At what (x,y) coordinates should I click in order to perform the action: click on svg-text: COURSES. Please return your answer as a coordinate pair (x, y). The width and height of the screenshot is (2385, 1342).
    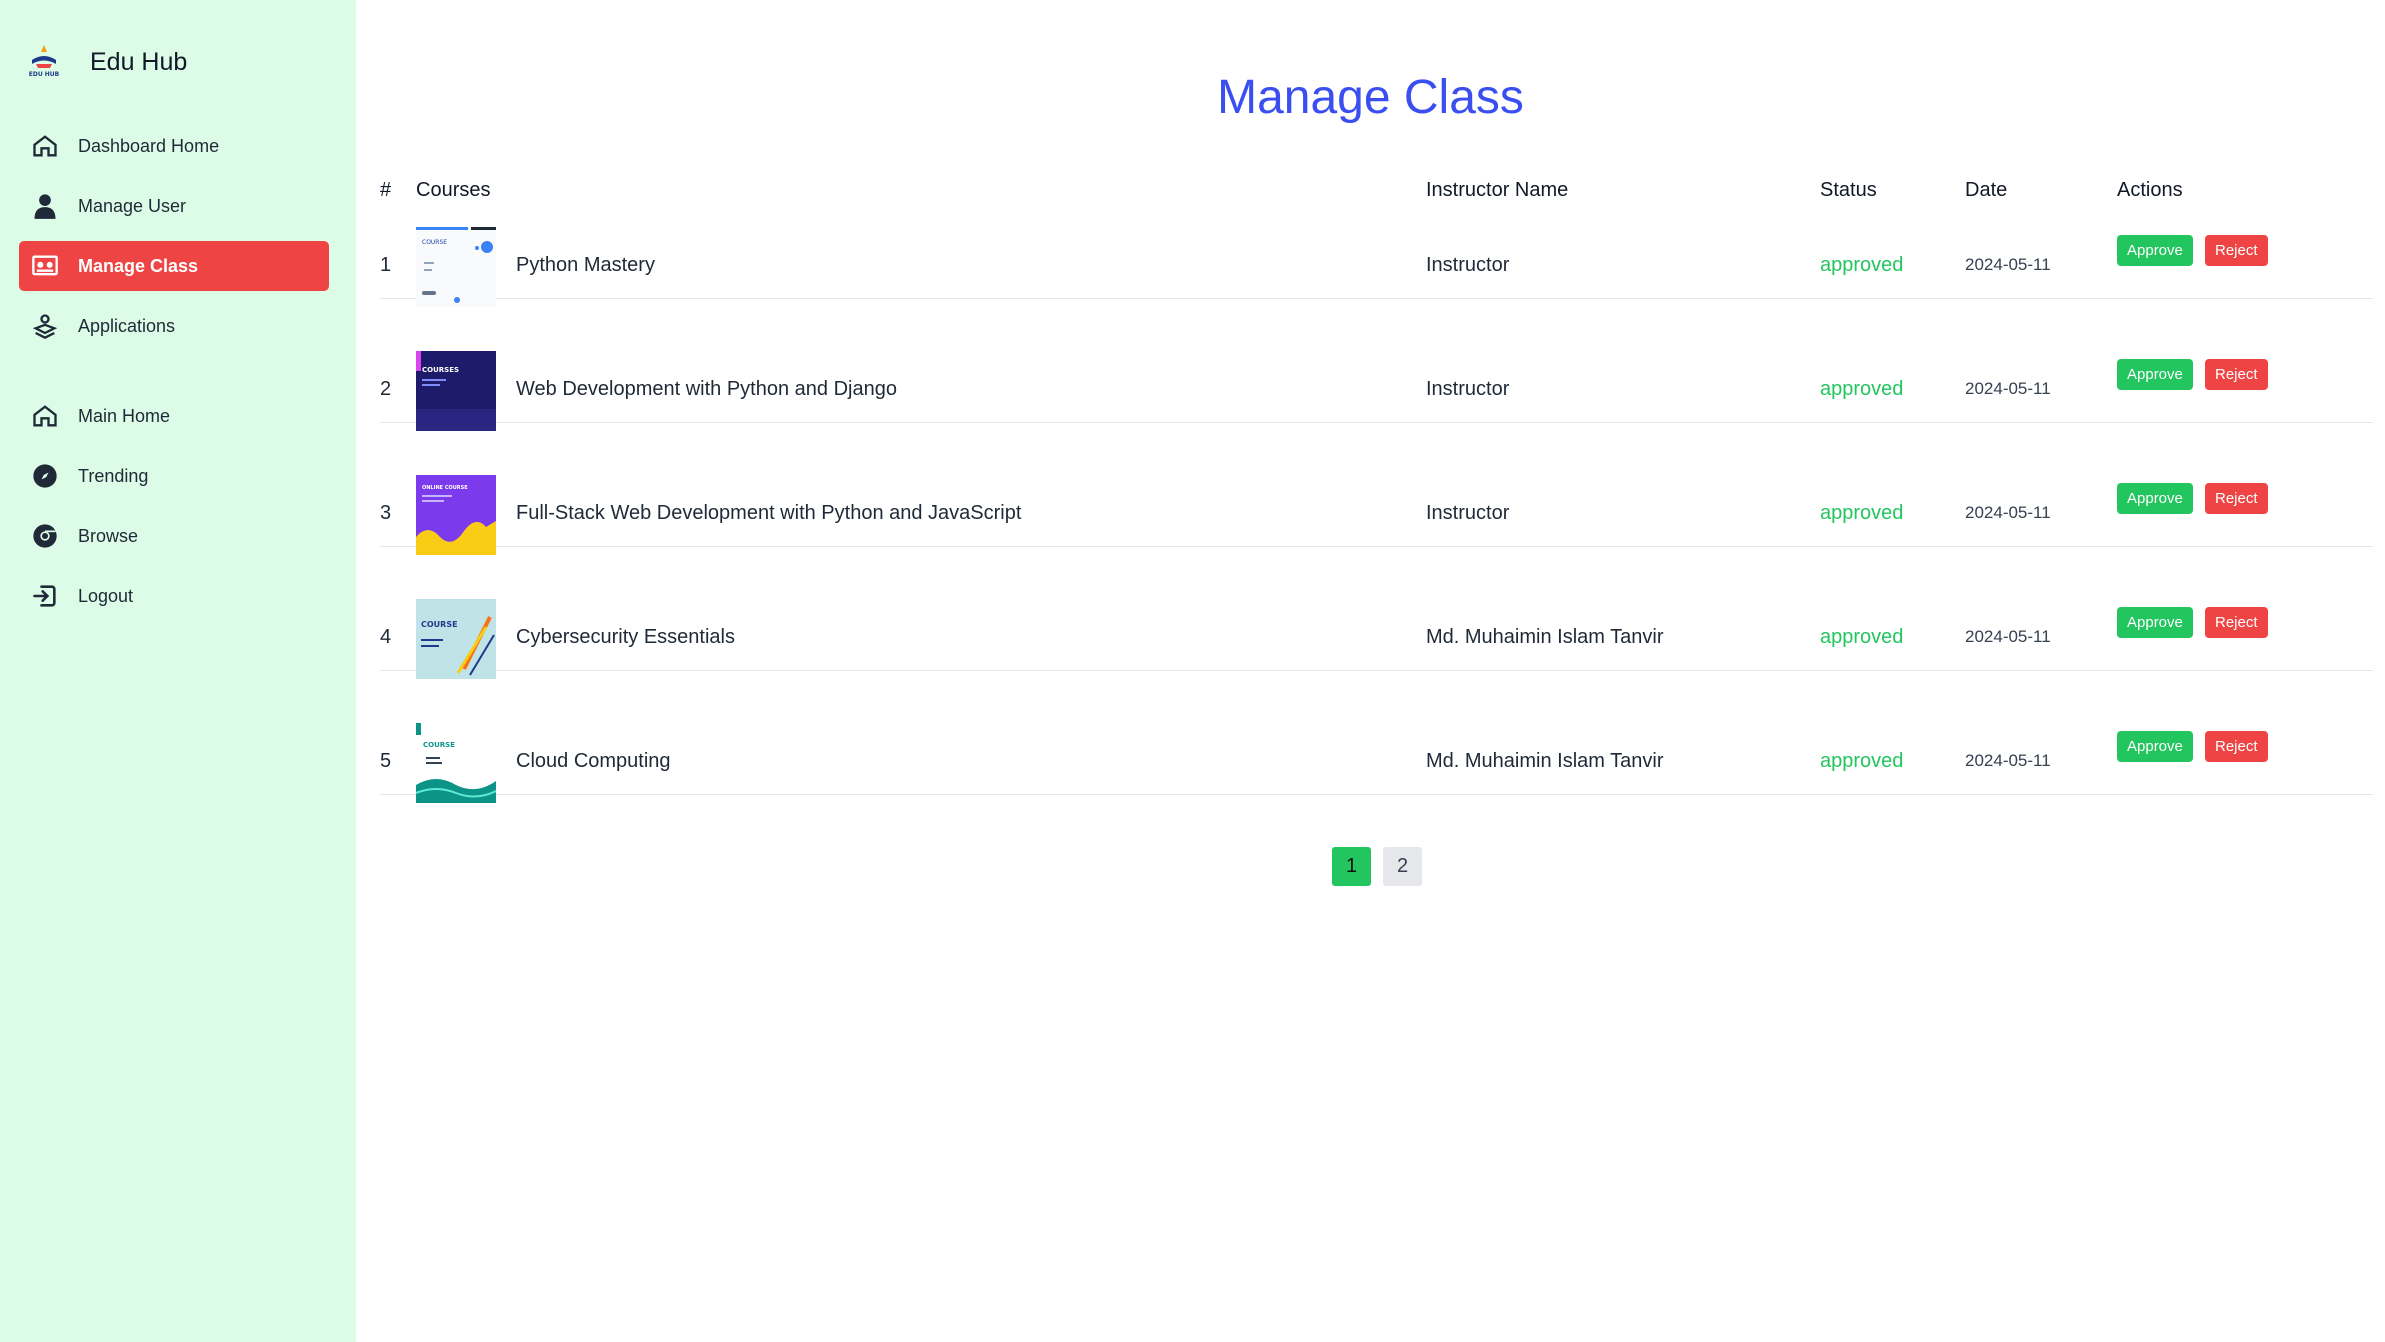
    Looking at the image, I should click on (440, 370).